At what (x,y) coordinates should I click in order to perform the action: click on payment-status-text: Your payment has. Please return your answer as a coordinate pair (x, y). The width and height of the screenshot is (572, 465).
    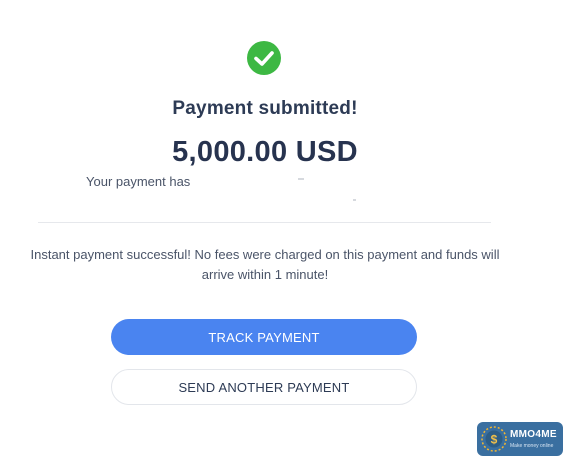
    Looking at the image, I should click on (138, 181).